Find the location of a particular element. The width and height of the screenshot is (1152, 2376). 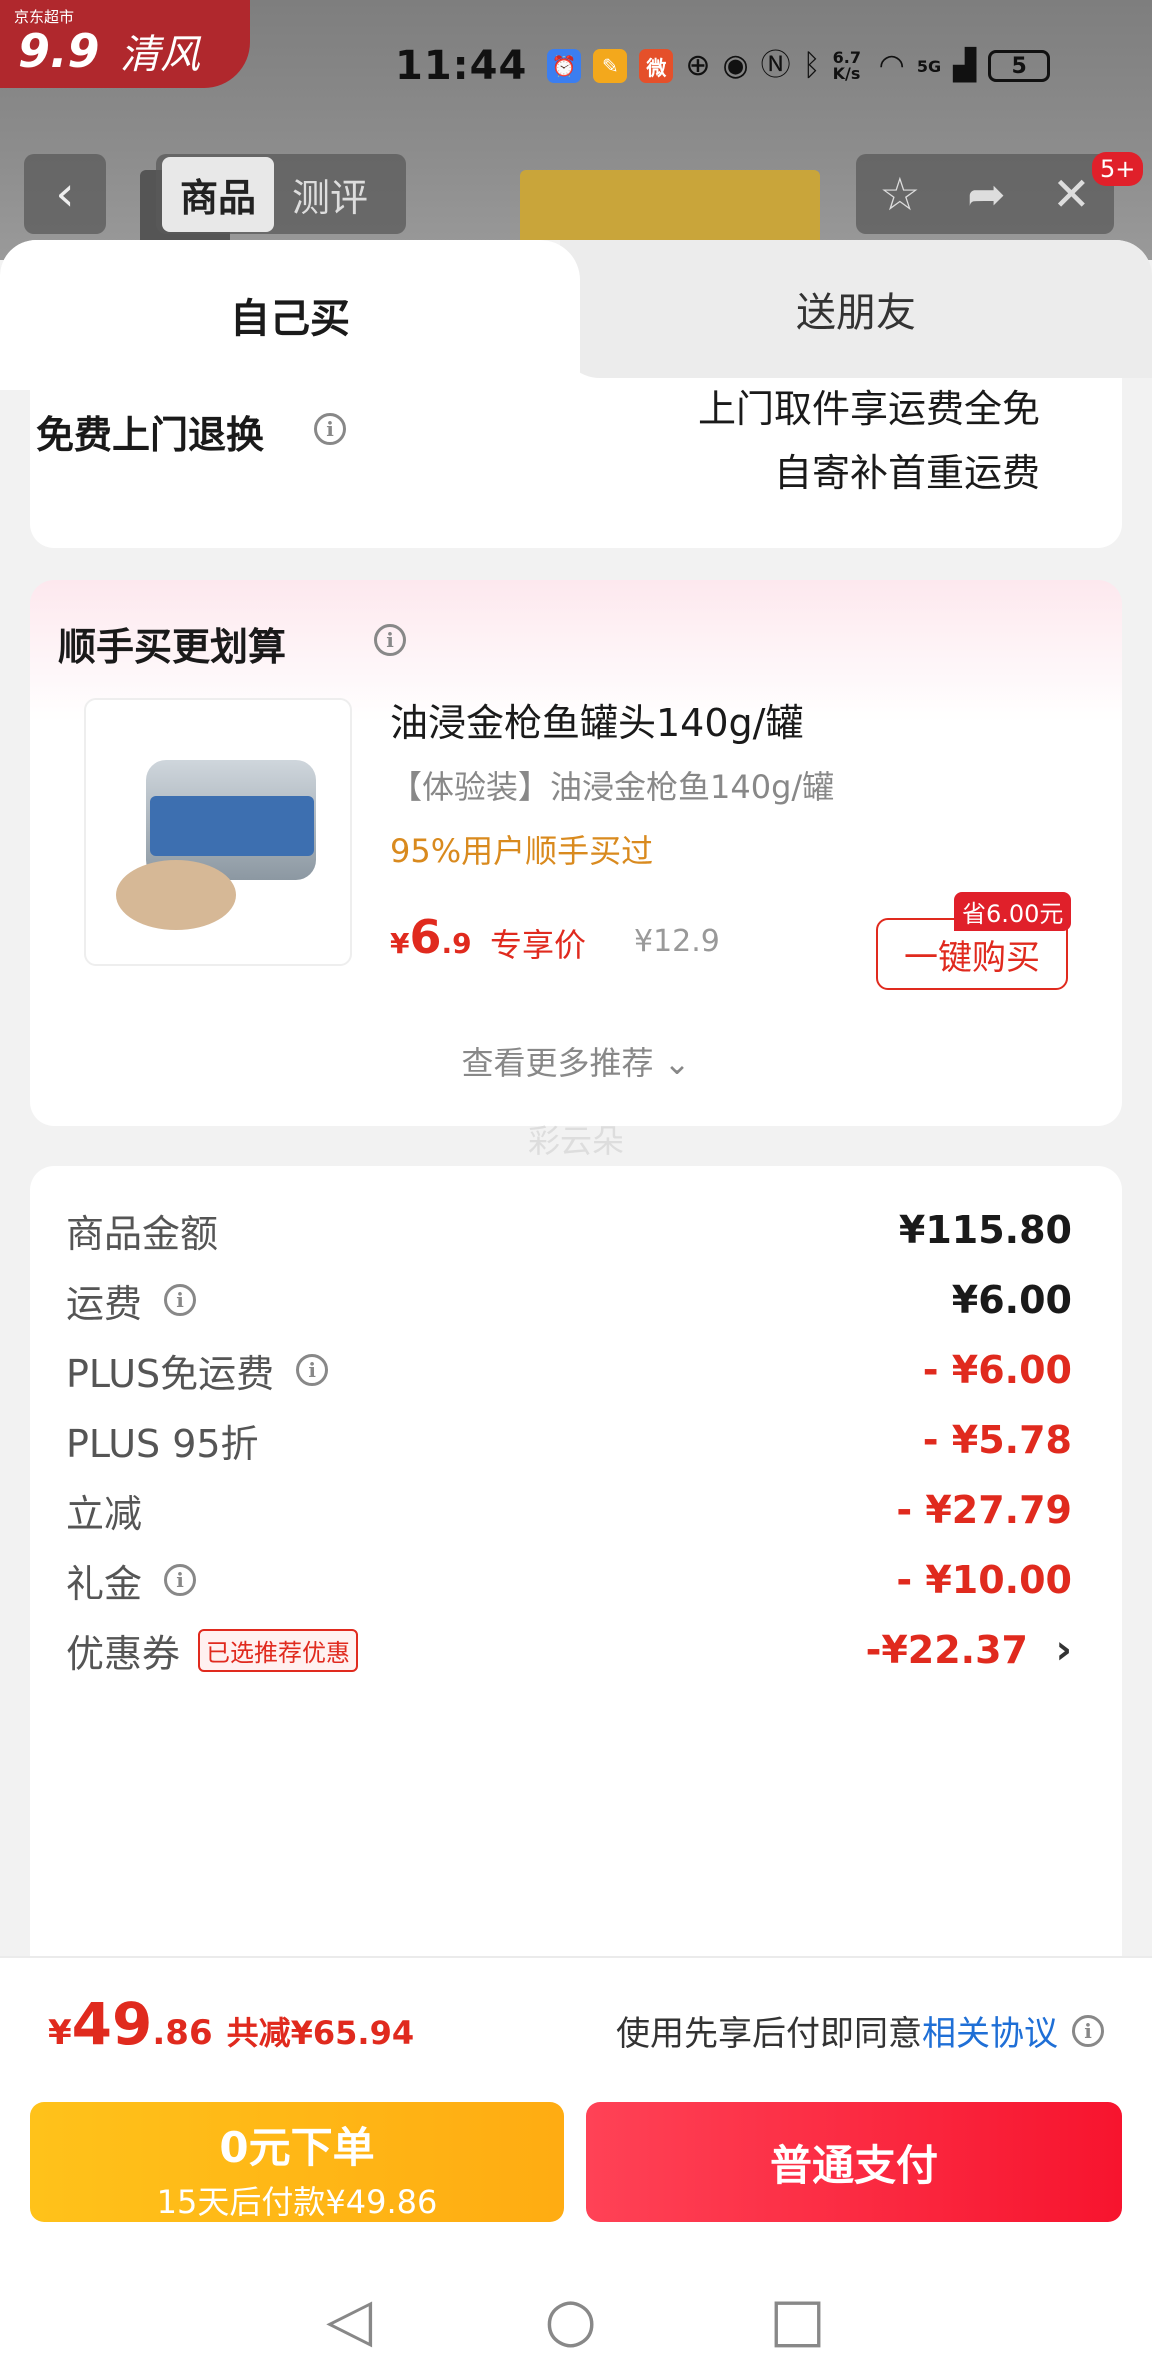

price-row-label: PLUS免运费 is located at coordinates (170, 1373).